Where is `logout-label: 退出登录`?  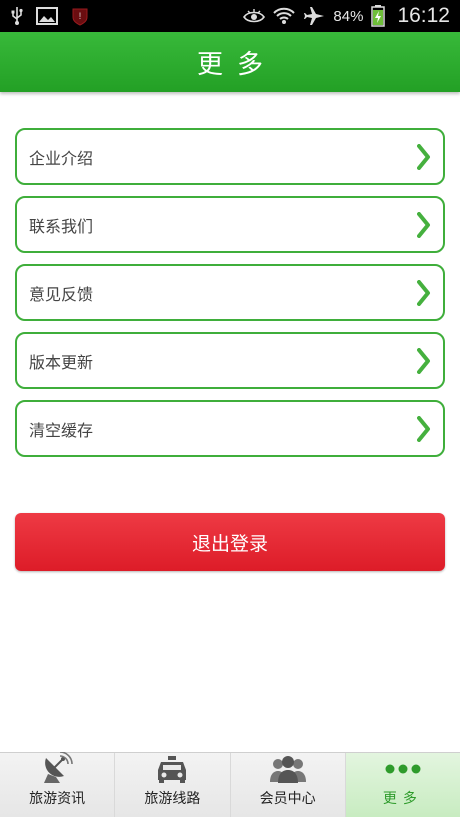
logout-label: 退出登录 is located at coordinates (229, 543).